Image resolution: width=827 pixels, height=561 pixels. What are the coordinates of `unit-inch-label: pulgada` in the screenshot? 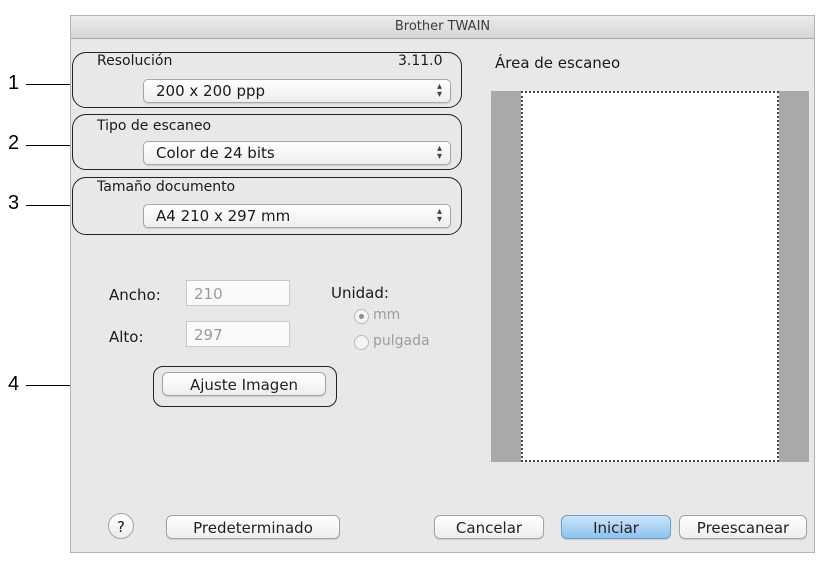 It's located at (401, 341).